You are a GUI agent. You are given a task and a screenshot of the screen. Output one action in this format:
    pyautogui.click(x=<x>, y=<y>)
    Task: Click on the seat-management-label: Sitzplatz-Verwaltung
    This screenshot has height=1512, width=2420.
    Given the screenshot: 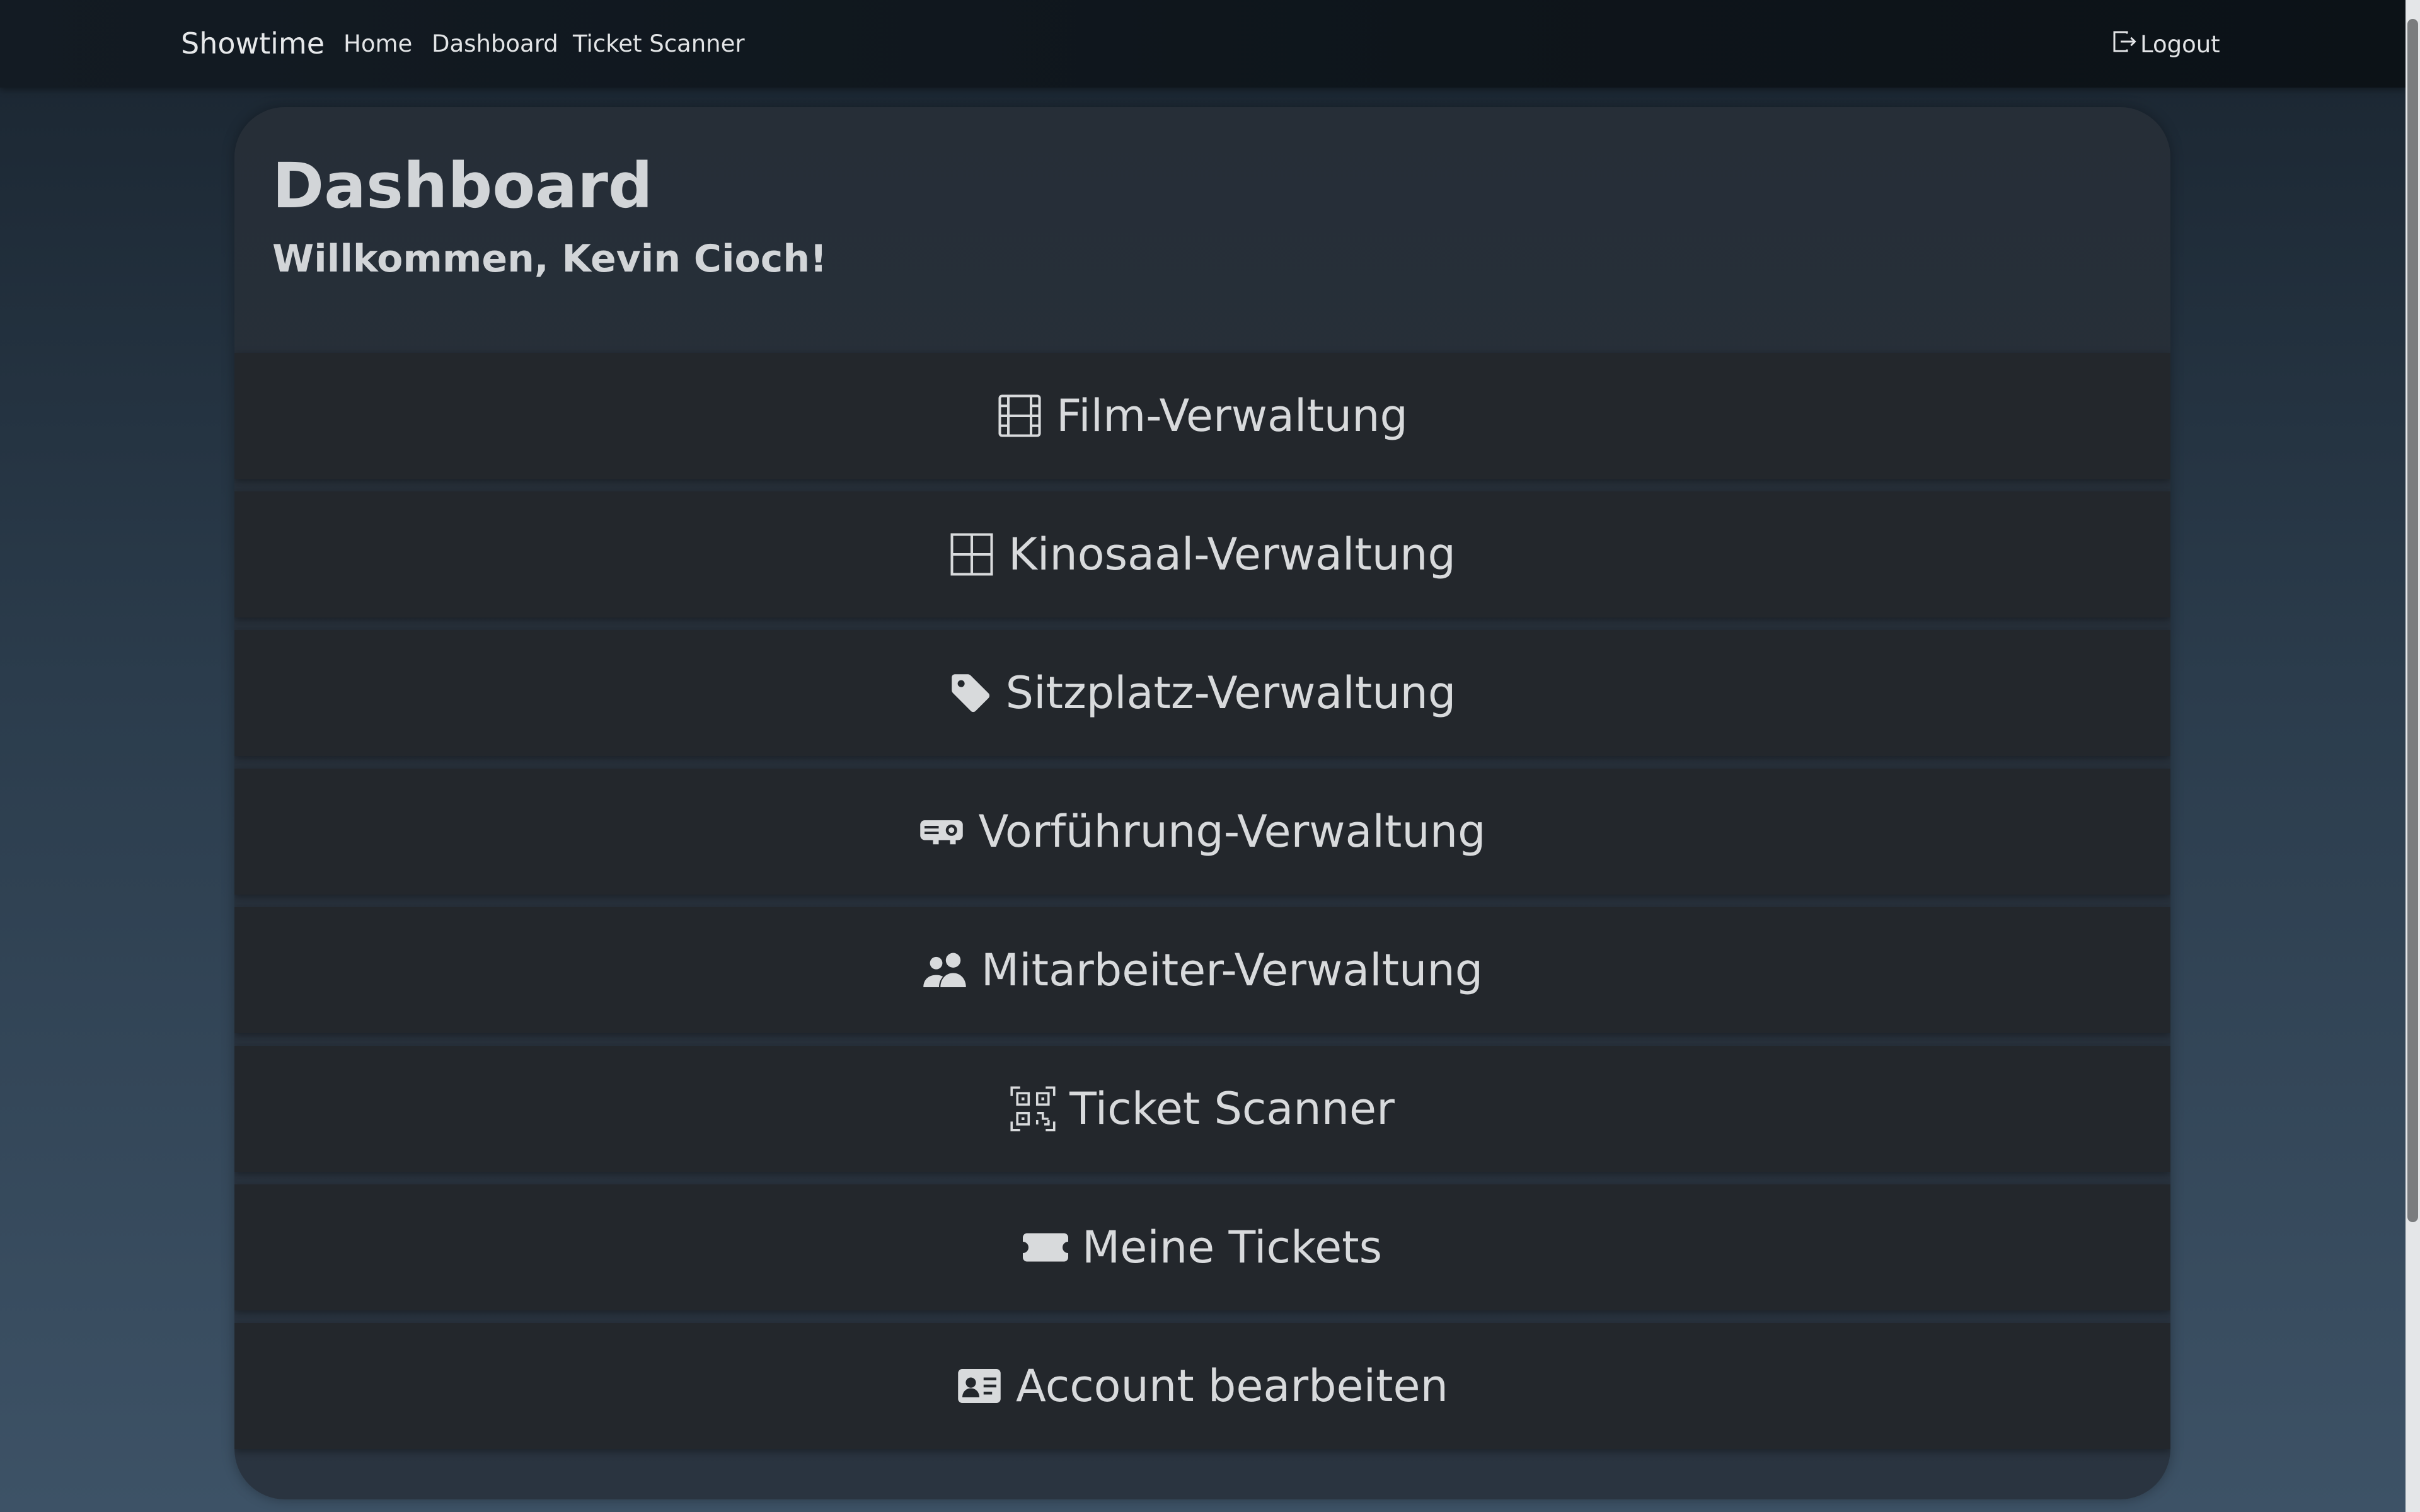 What is the action you would take?
    pyautogui.click(x=1231, y=693)
    